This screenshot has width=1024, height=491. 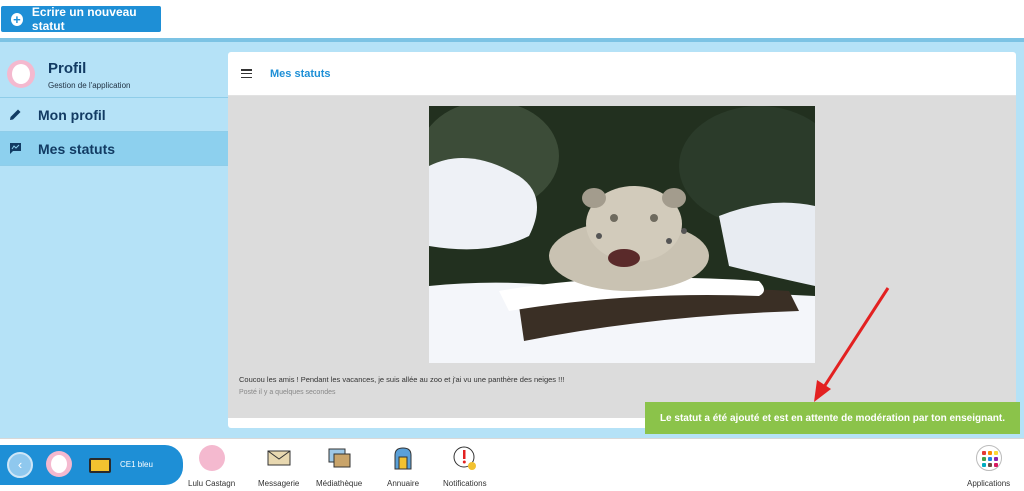 I want to click on dock-item-label: Médiathèque, so click(x=339, y=483).